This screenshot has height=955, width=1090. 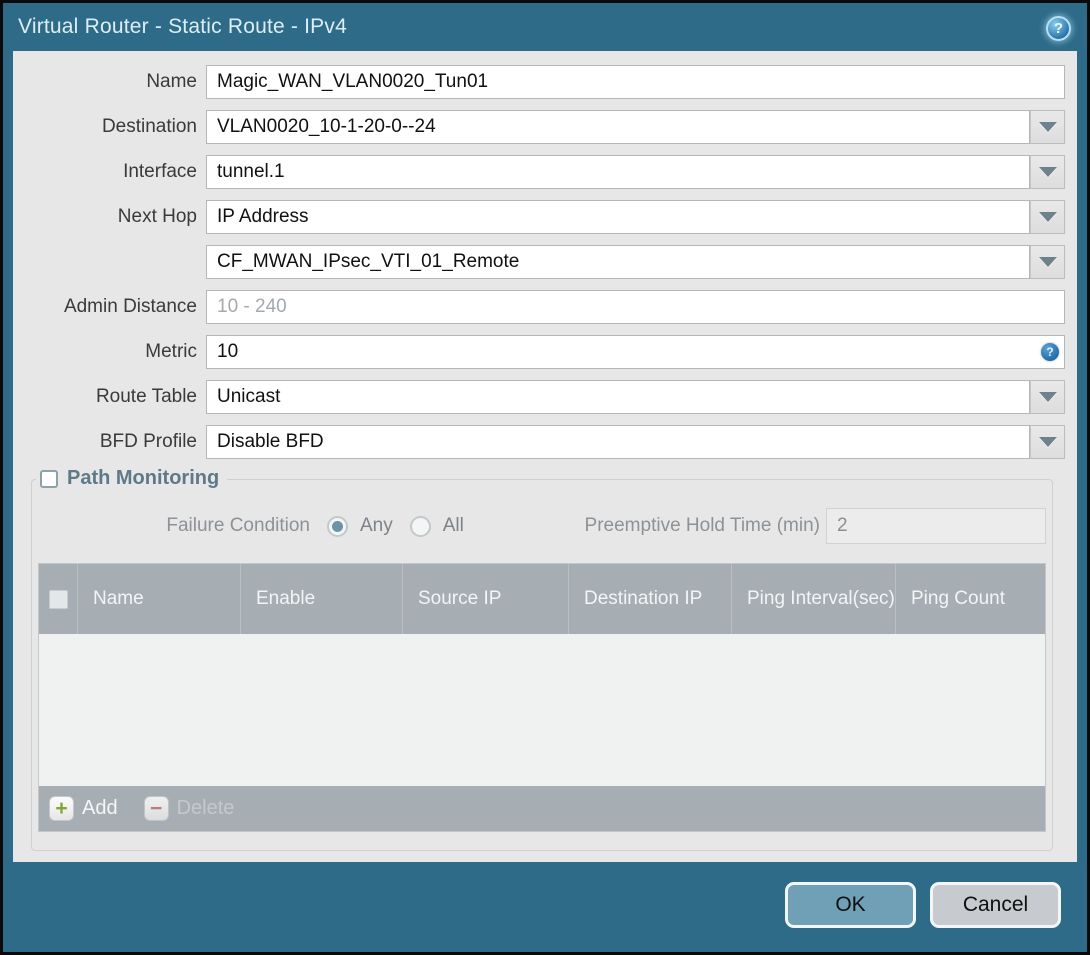 I want to click on name-row: Name, so click(x=539, y=82).